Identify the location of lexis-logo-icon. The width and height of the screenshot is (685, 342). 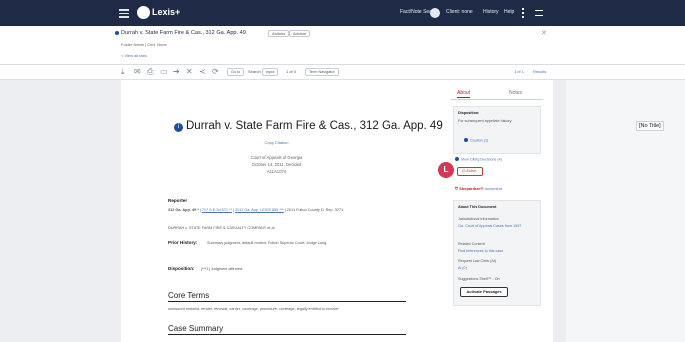
(143, 12).